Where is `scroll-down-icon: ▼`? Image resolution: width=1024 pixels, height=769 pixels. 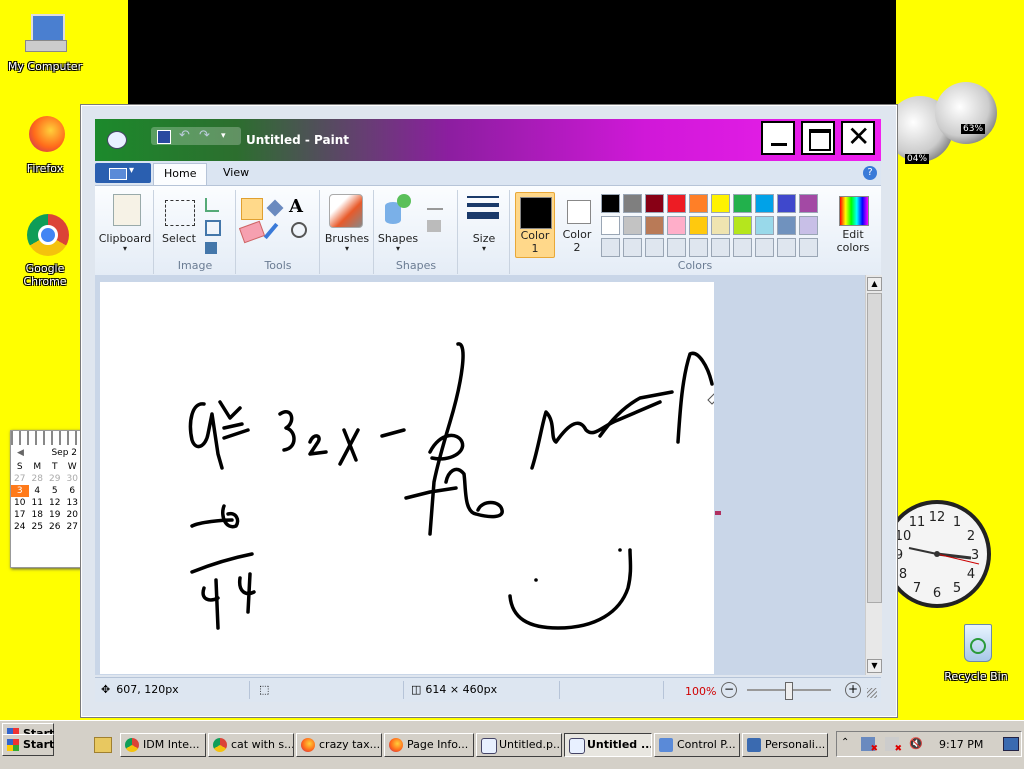
scroll-down-icon: ▼ is located at coordinates (874, 666).